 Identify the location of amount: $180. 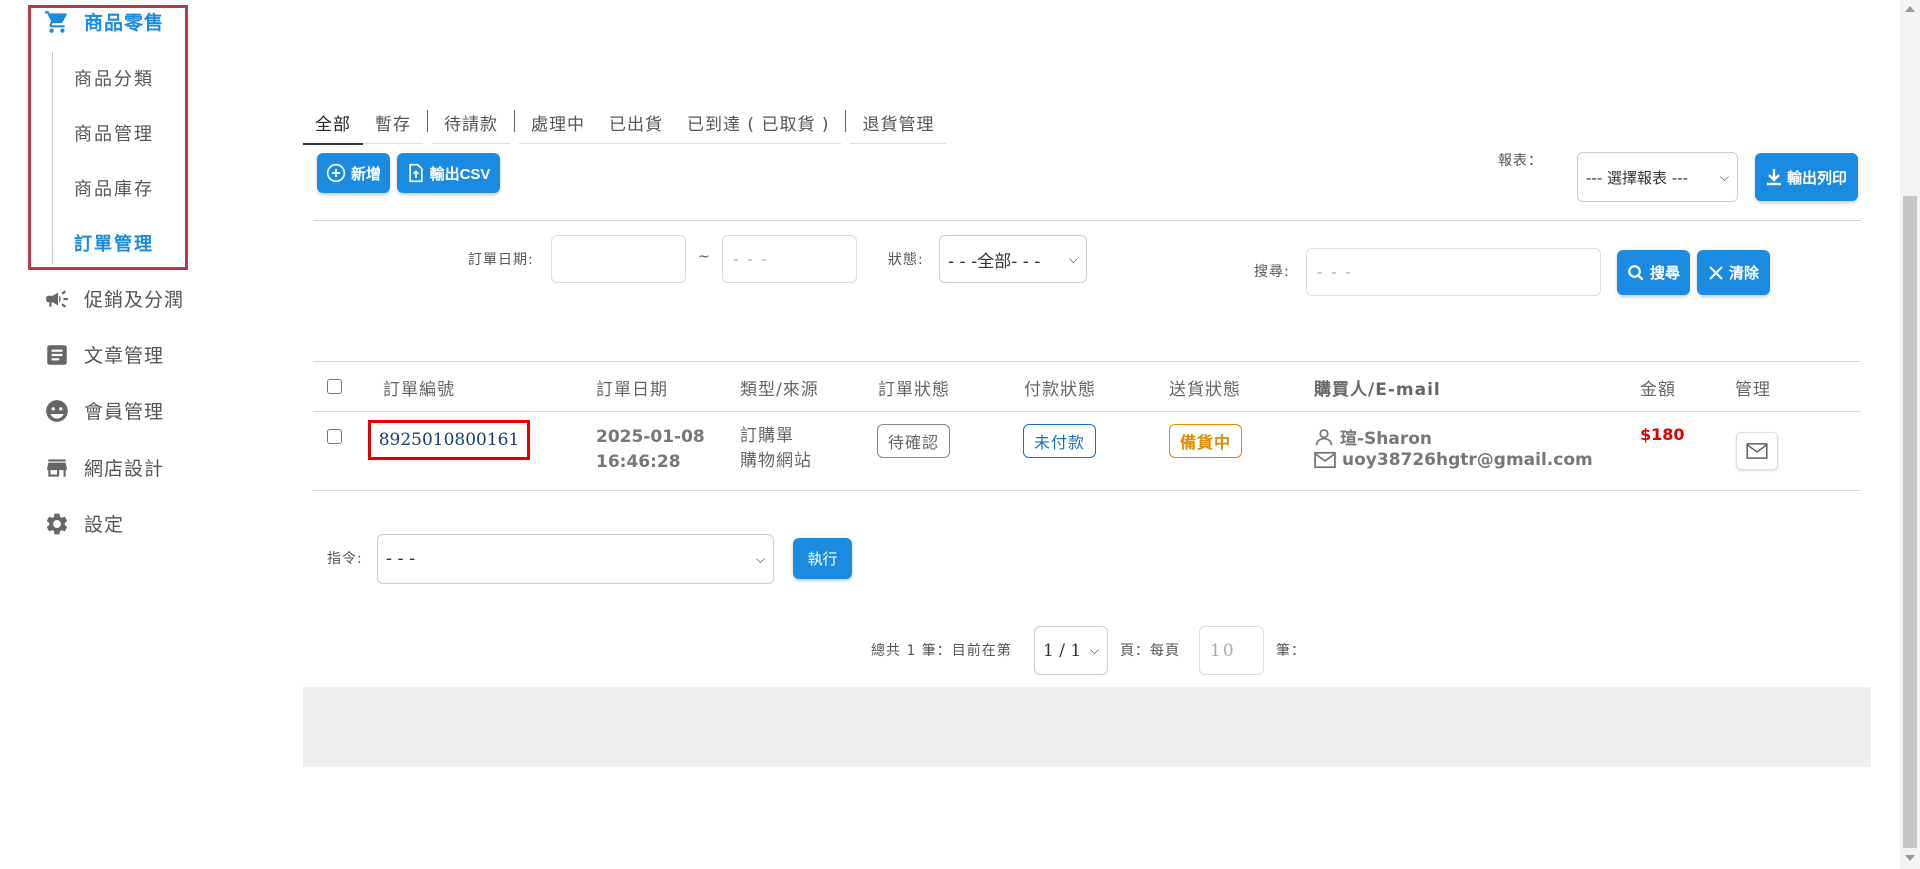
(1662, 434).